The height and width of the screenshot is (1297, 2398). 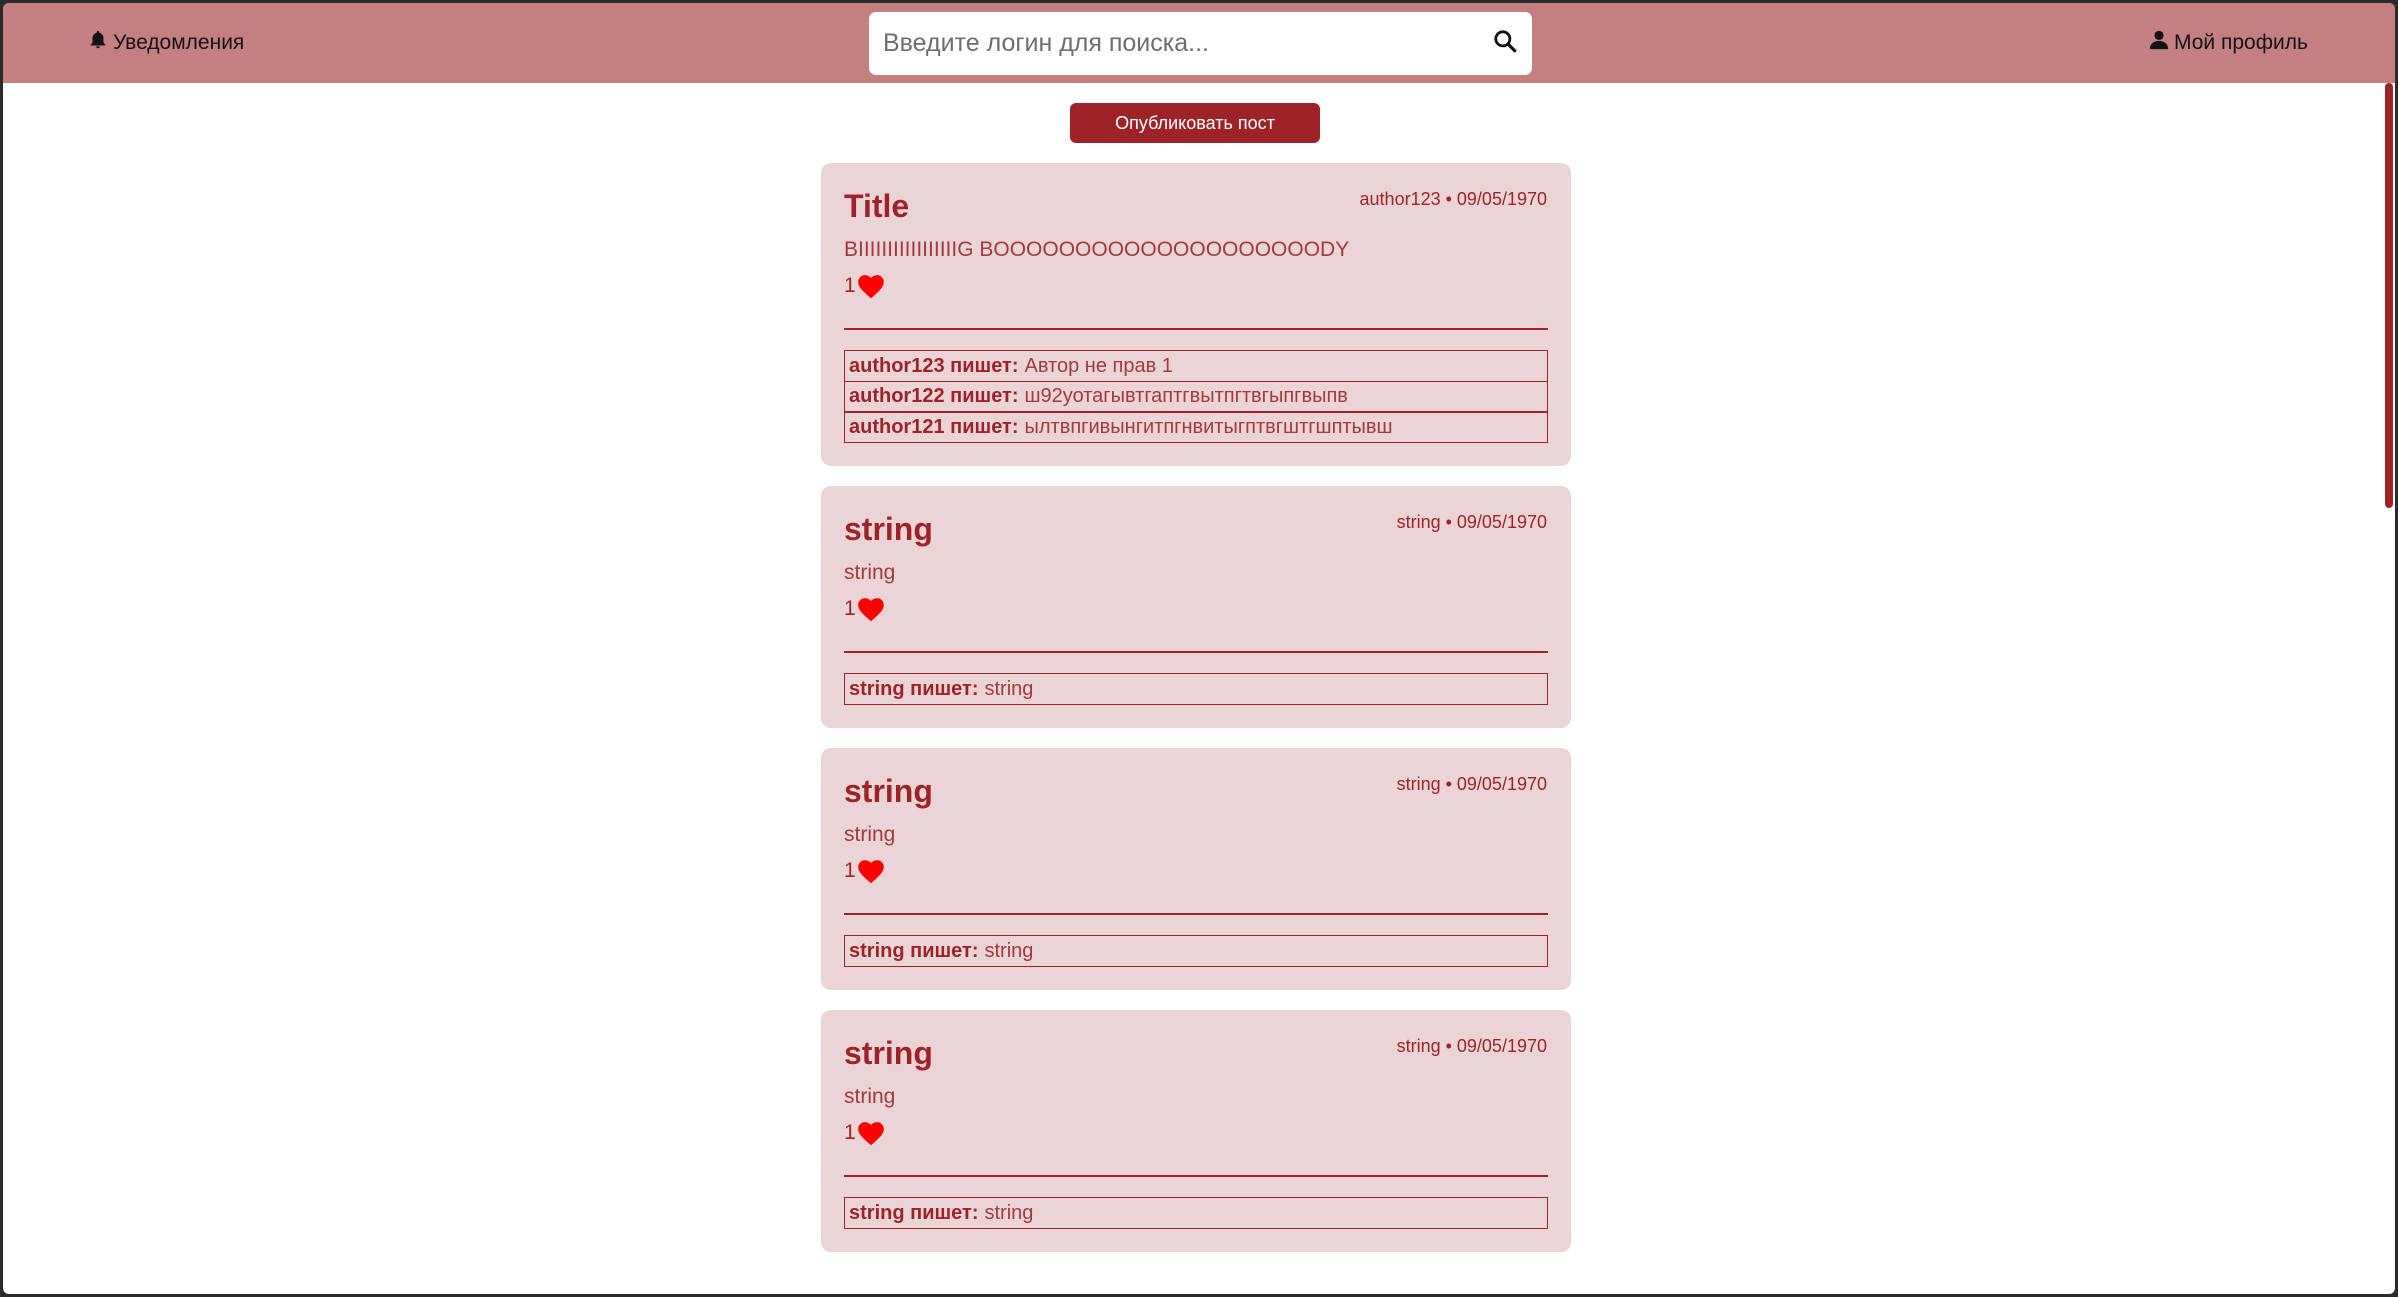 What do you see at coordinates (897, 365) in the screenshot?
I see `comment-author-name: author123` at bounding box center [897, 365].